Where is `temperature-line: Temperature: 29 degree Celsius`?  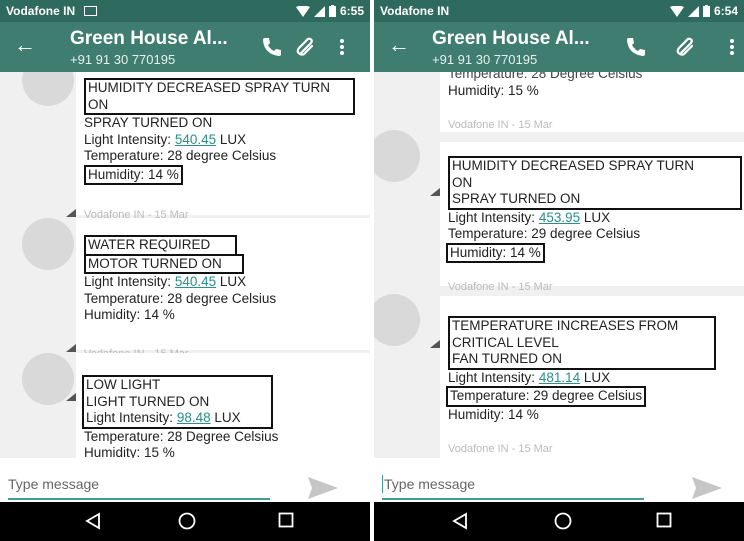
temperature-line: Temperature: 29 degree Celsius is located at coordinates (544, 233).